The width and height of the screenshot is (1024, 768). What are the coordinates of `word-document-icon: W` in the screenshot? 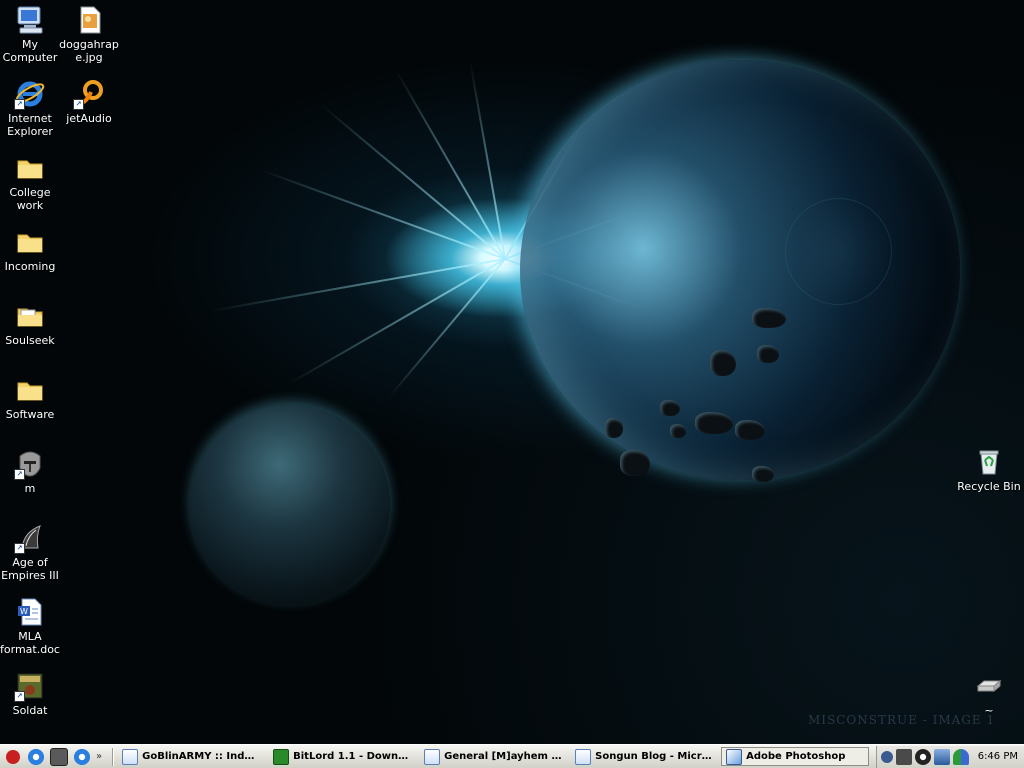 It's located at (30, 612).